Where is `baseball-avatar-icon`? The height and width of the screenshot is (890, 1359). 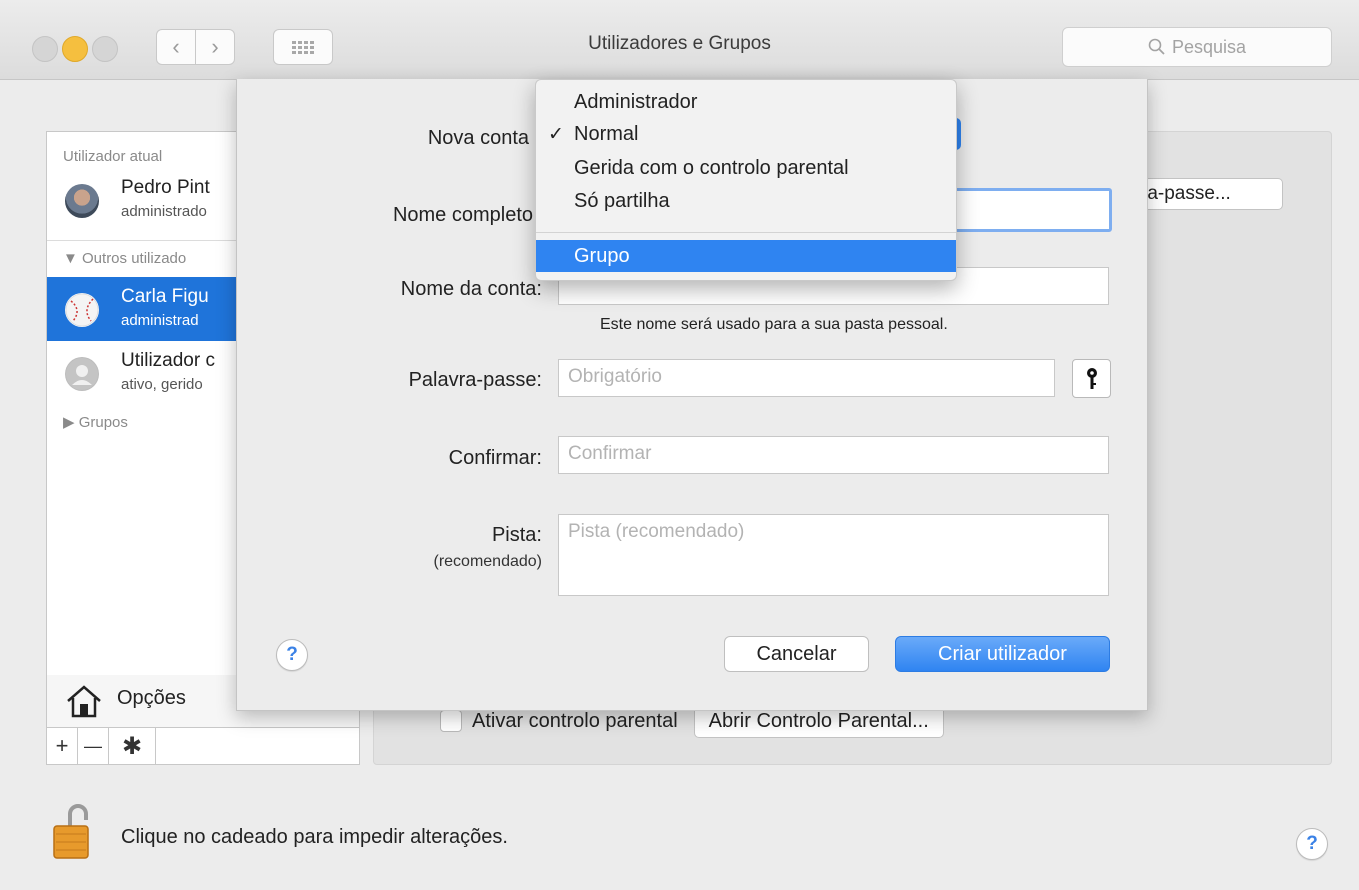
baseball-avatar-icon is located at coordinates (82, 310).